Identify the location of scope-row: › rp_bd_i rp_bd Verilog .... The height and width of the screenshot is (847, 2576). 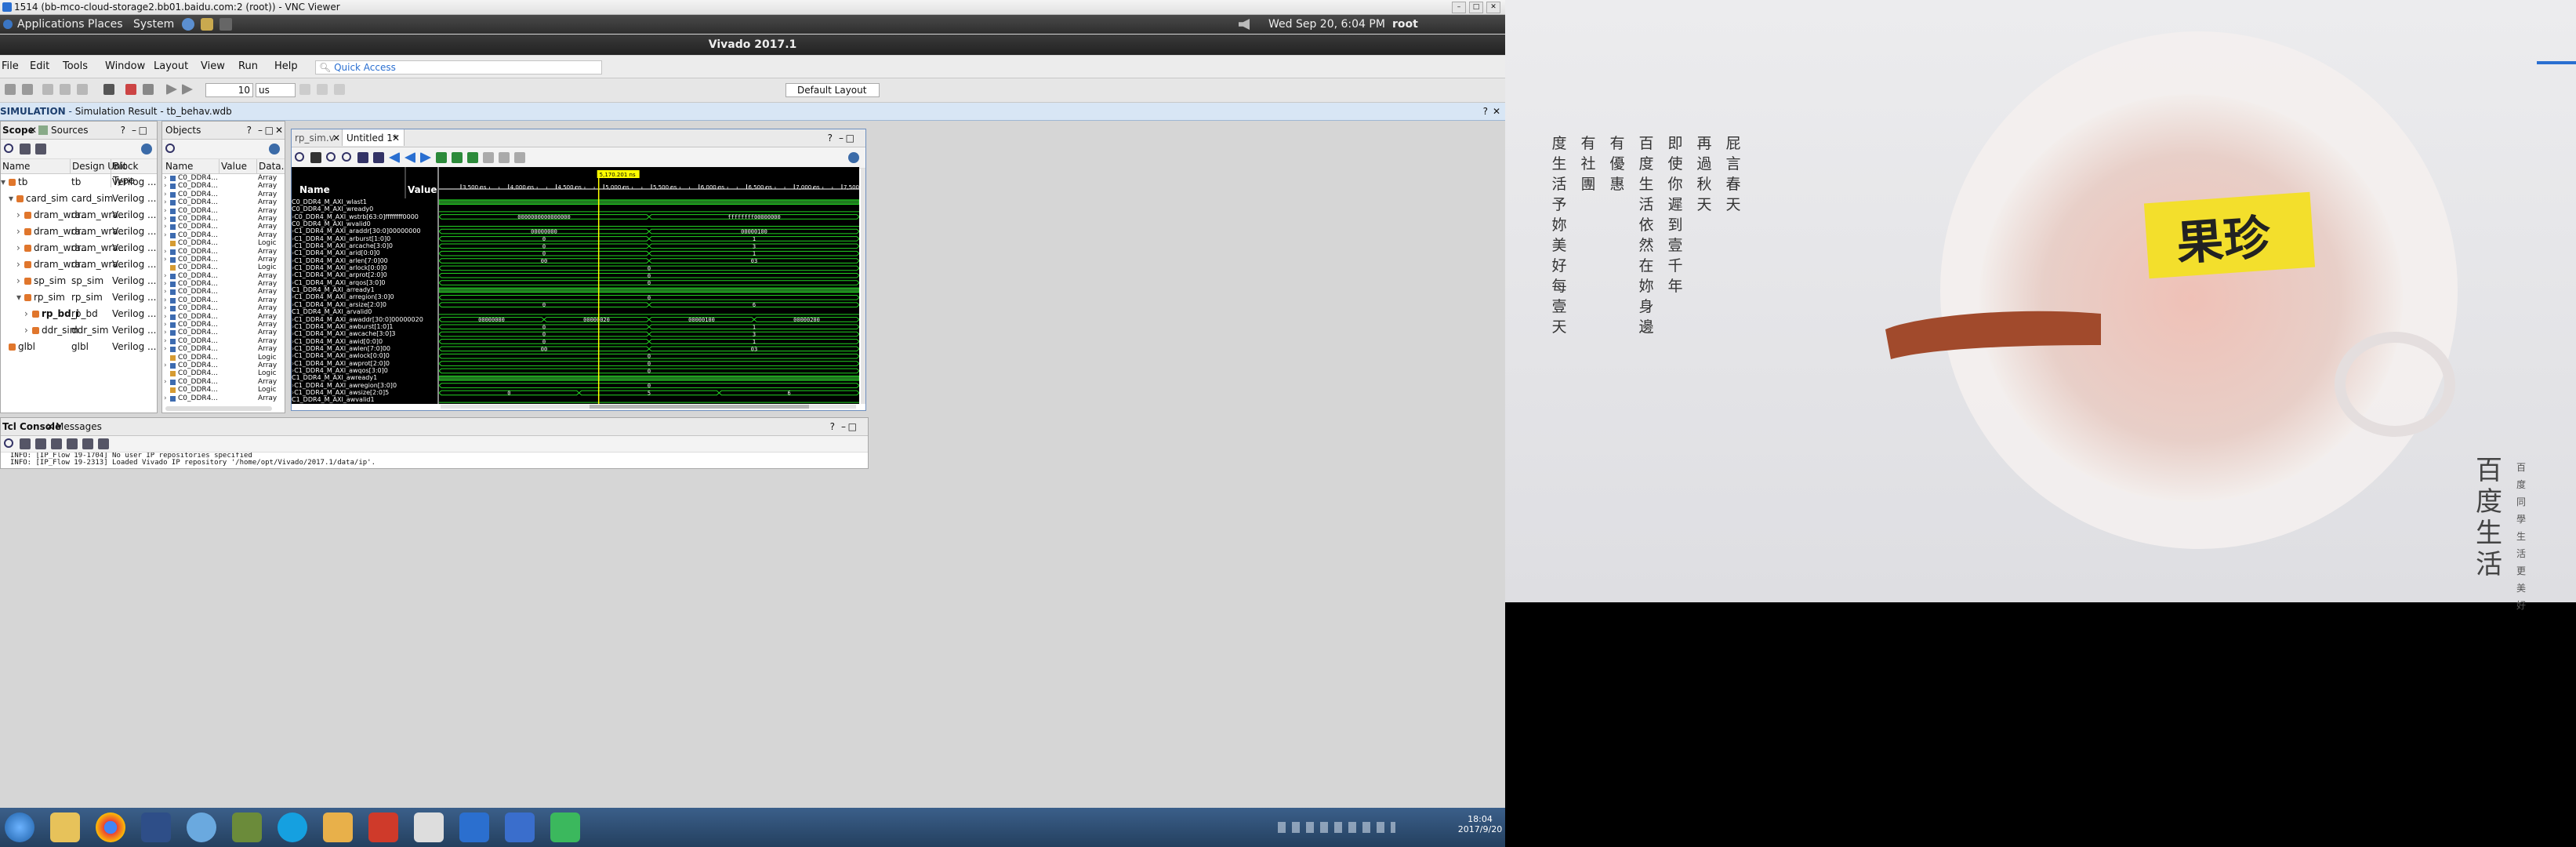
(79, 314).